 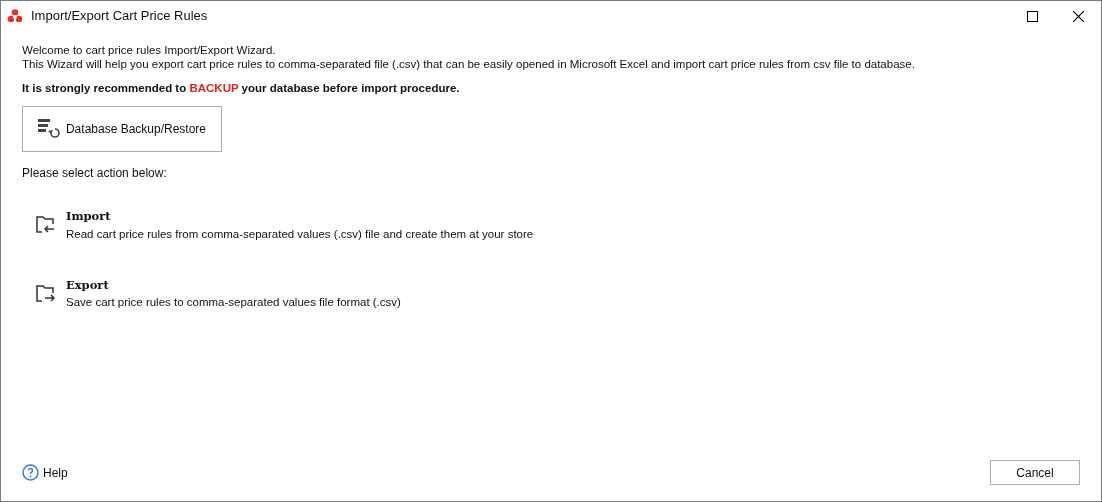 I want to click on backup-warning: It is strongly recommended to BACKUP your database before import procedure., so click(x=241, y=88).